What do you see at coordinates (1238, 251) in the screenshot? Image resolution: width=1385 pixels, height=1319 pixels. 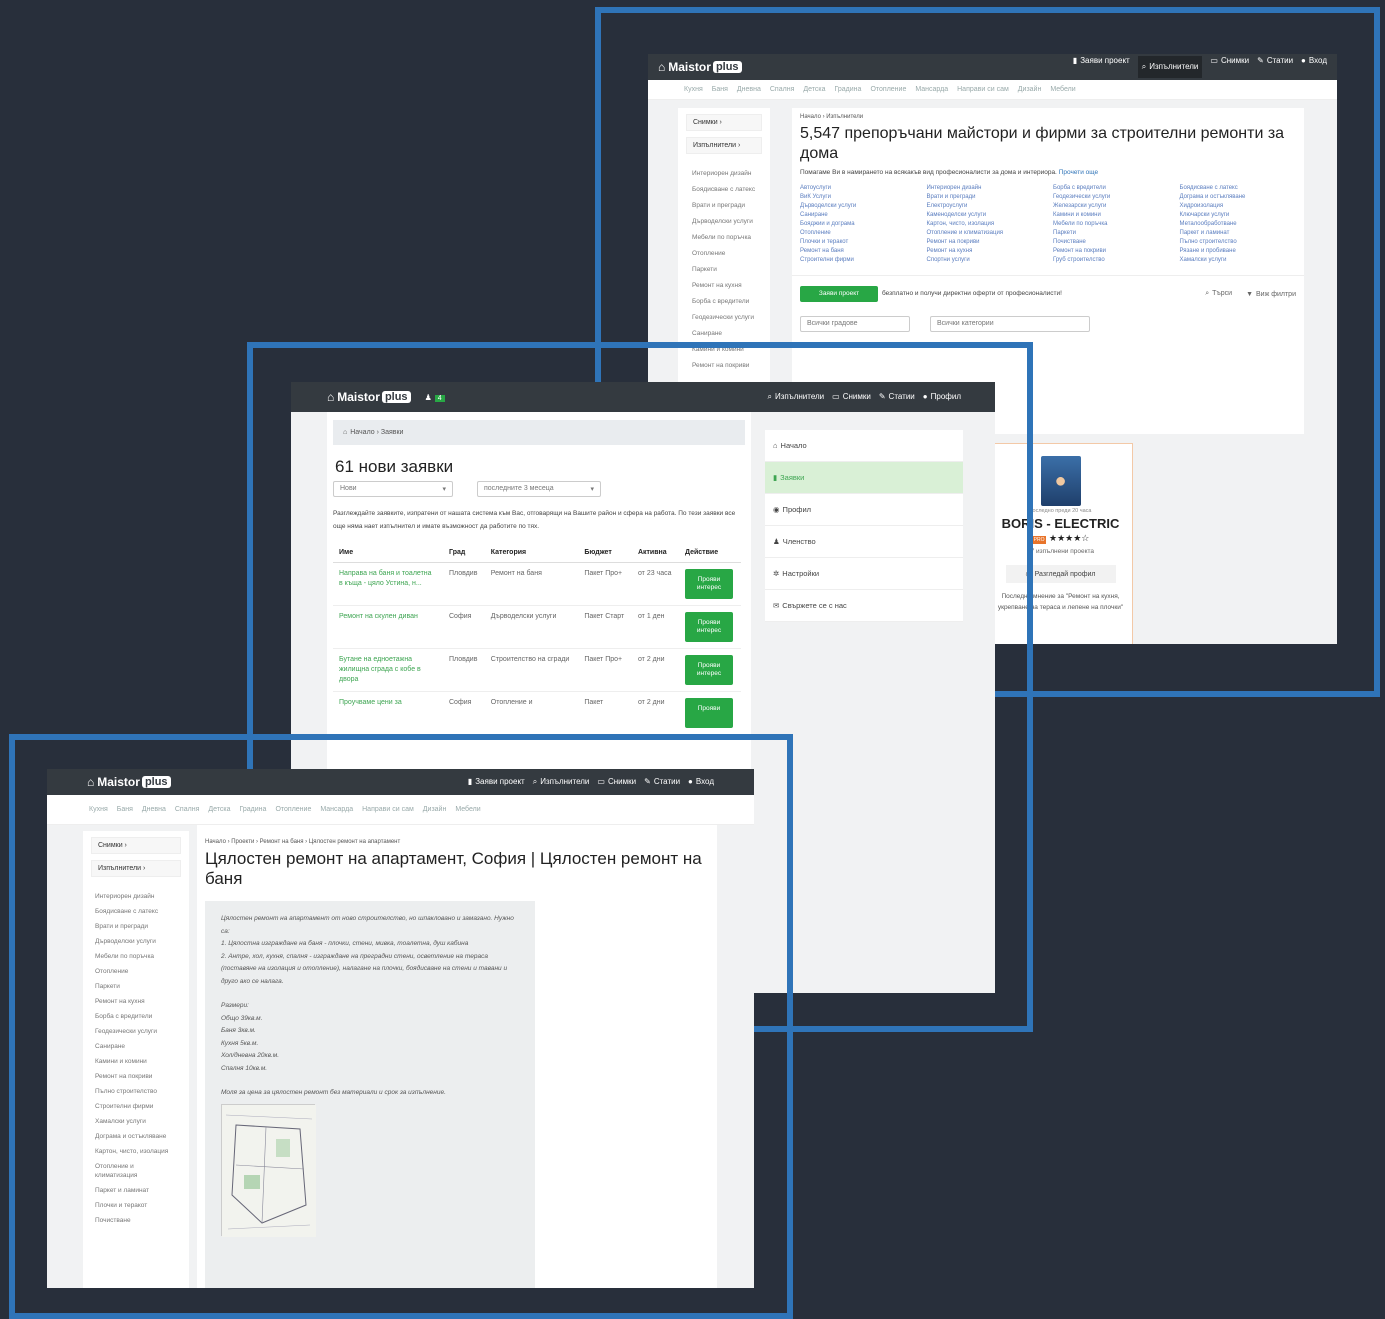 I see `category-item: Рязане и пробиване` at bounding box center [1238, 251].